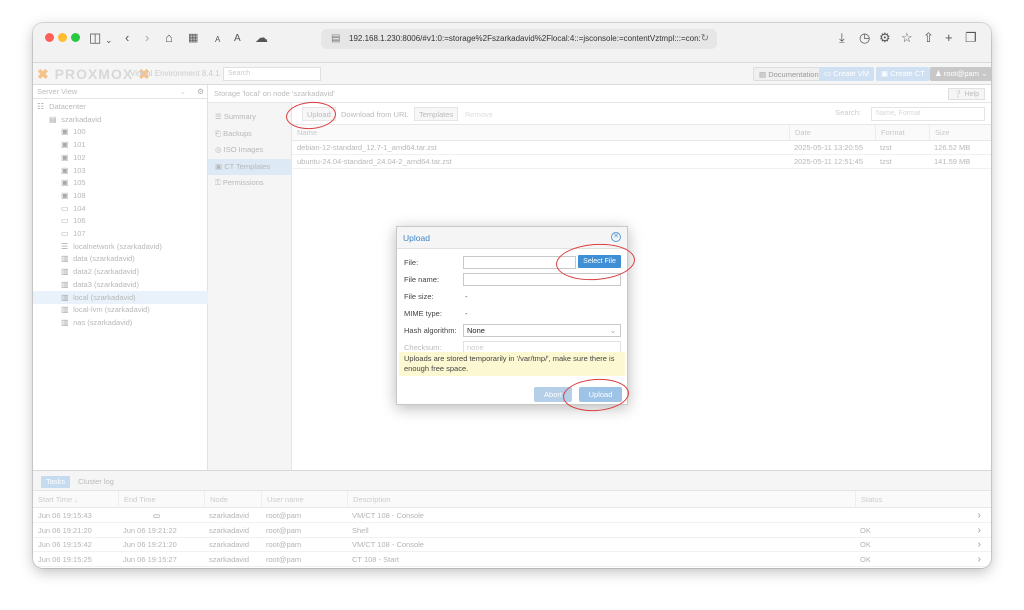 This screenshot has width=1024, height=610. Describe the element at coordinates (250, 134) in the screenshot. I see `nav-backups: ⎗ Backups` at that location.